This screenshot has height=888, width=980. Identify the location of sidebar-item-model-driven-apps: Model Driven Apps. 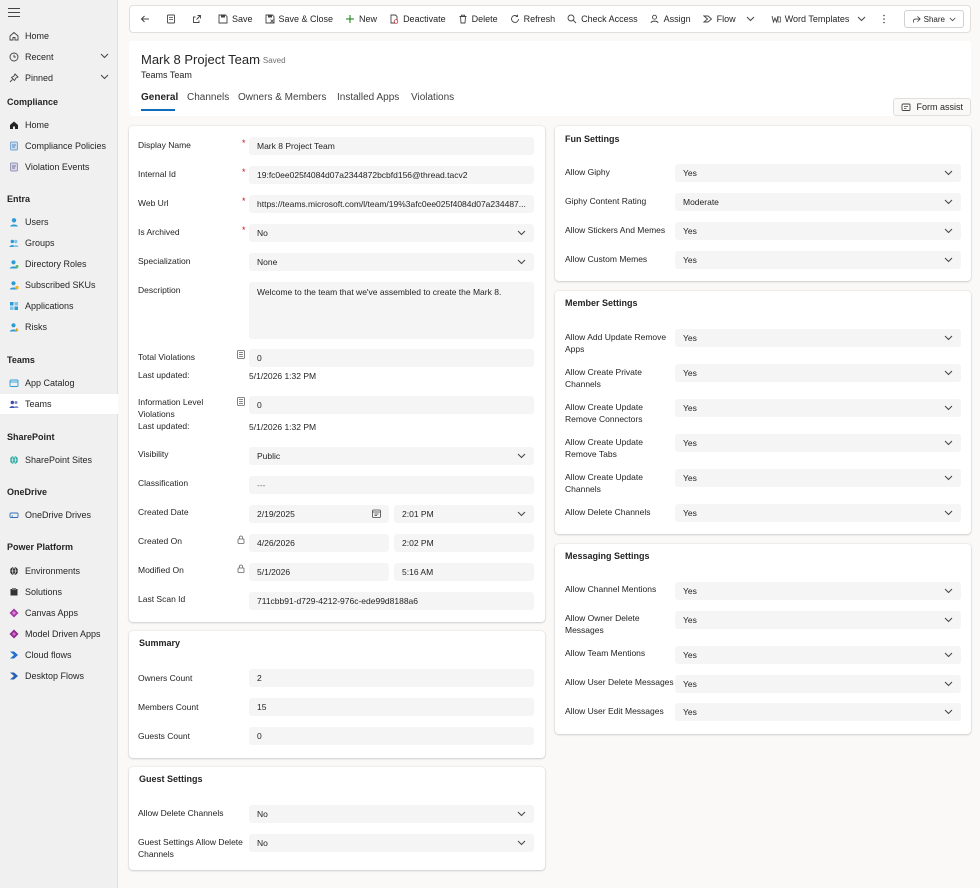
(59, 634).